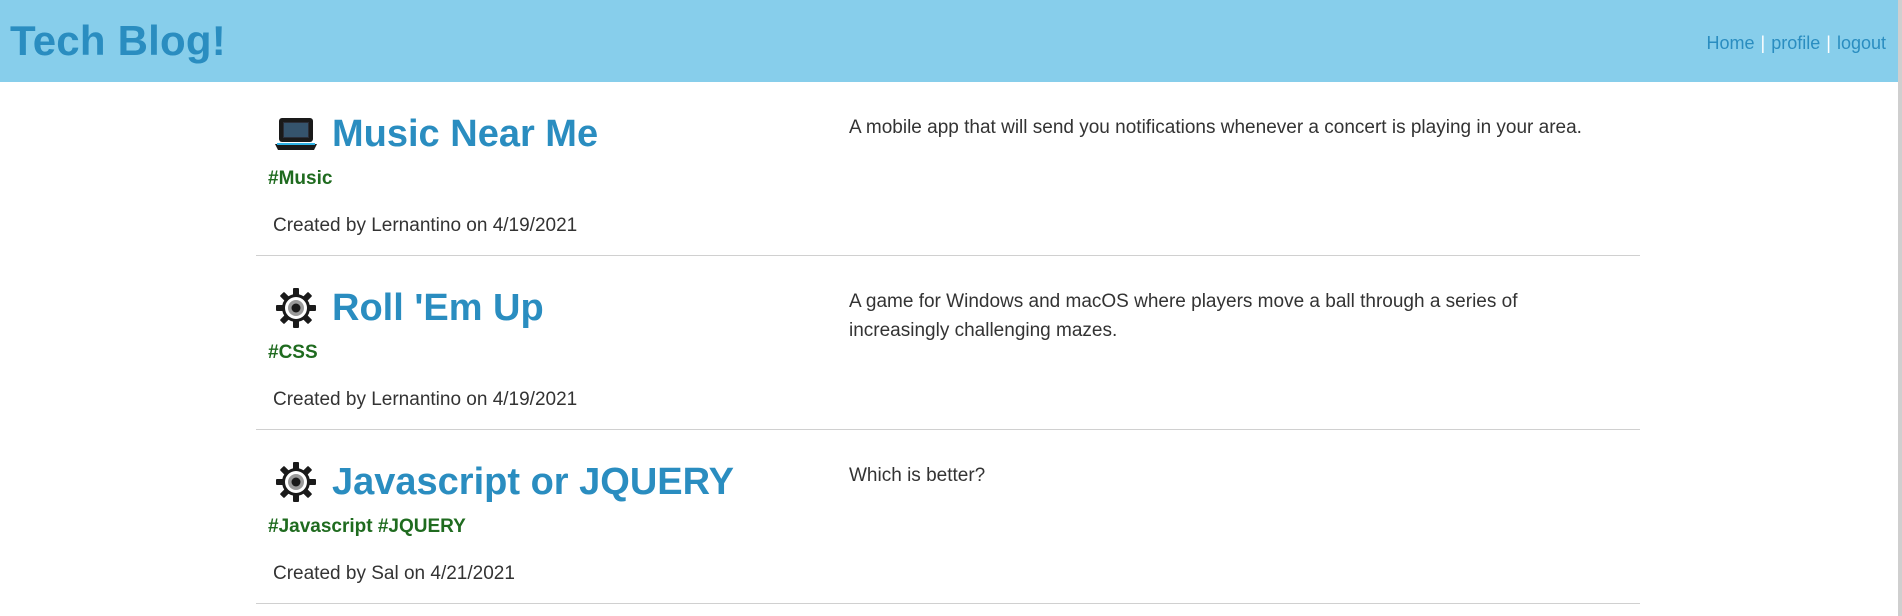  I want to click on nav-profile-link: profile, so click(1795, 43).